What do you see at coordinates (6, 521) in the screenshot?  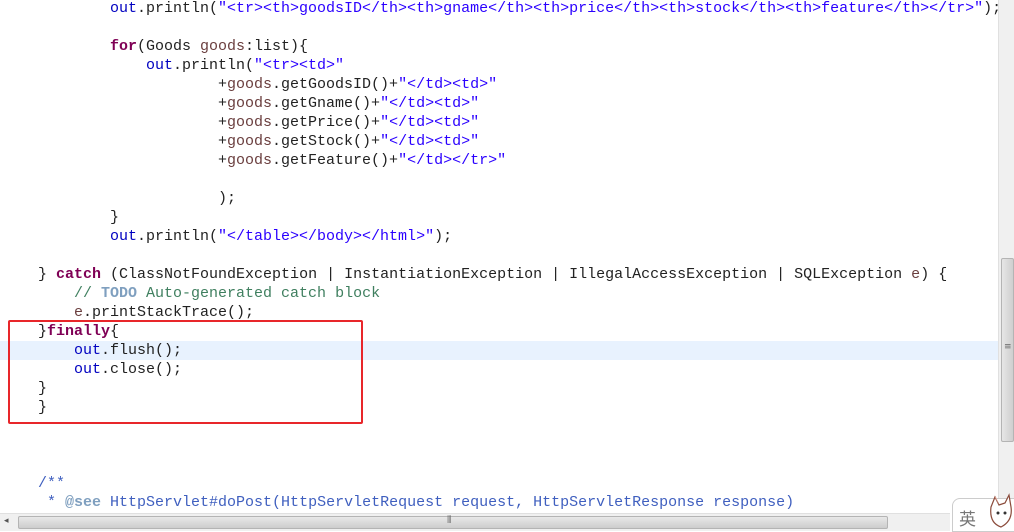 I see `scroll-left-arrow-icon: ◂` at bounding box center [6, 521].